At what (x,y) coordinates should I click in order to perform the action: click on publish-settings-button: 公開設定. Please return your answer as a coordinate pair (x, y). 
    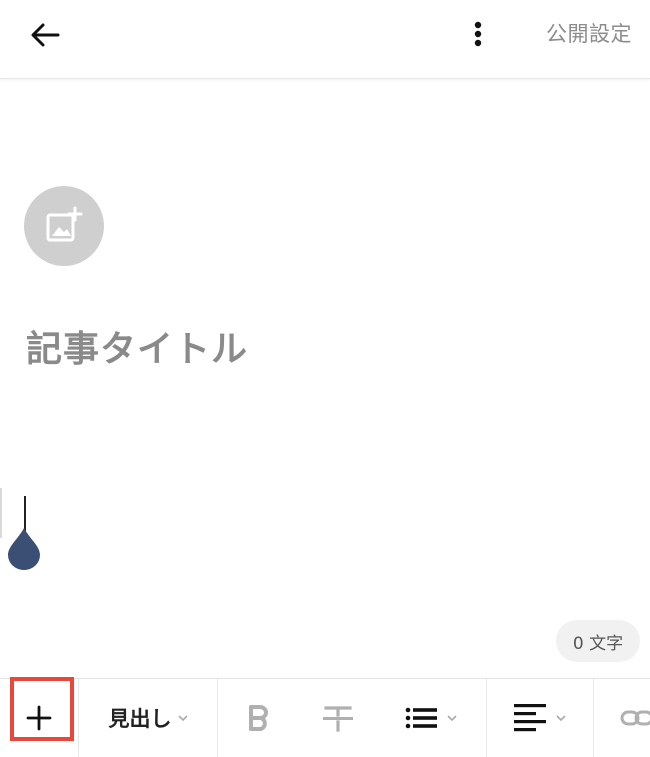
    Looking at the image, I should click on (589, 33).